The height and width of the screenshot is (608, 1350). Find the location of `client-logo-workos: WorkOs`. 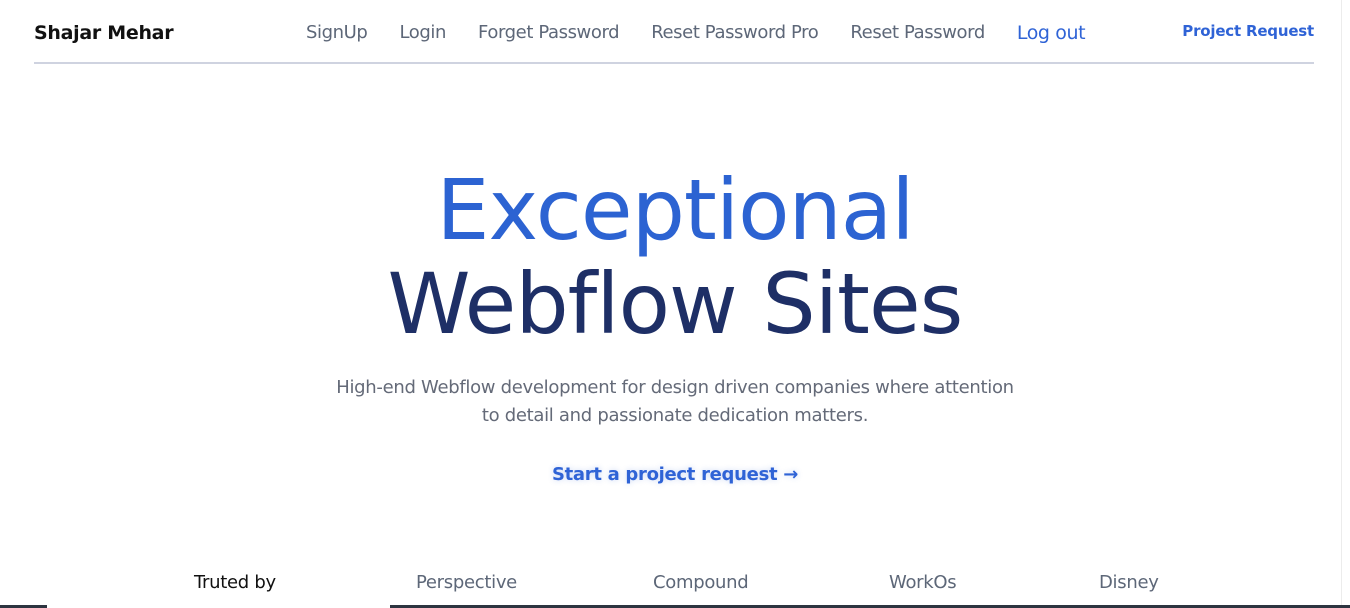

client-logo-workos: WorkOs is located at coordinates (923, 582).